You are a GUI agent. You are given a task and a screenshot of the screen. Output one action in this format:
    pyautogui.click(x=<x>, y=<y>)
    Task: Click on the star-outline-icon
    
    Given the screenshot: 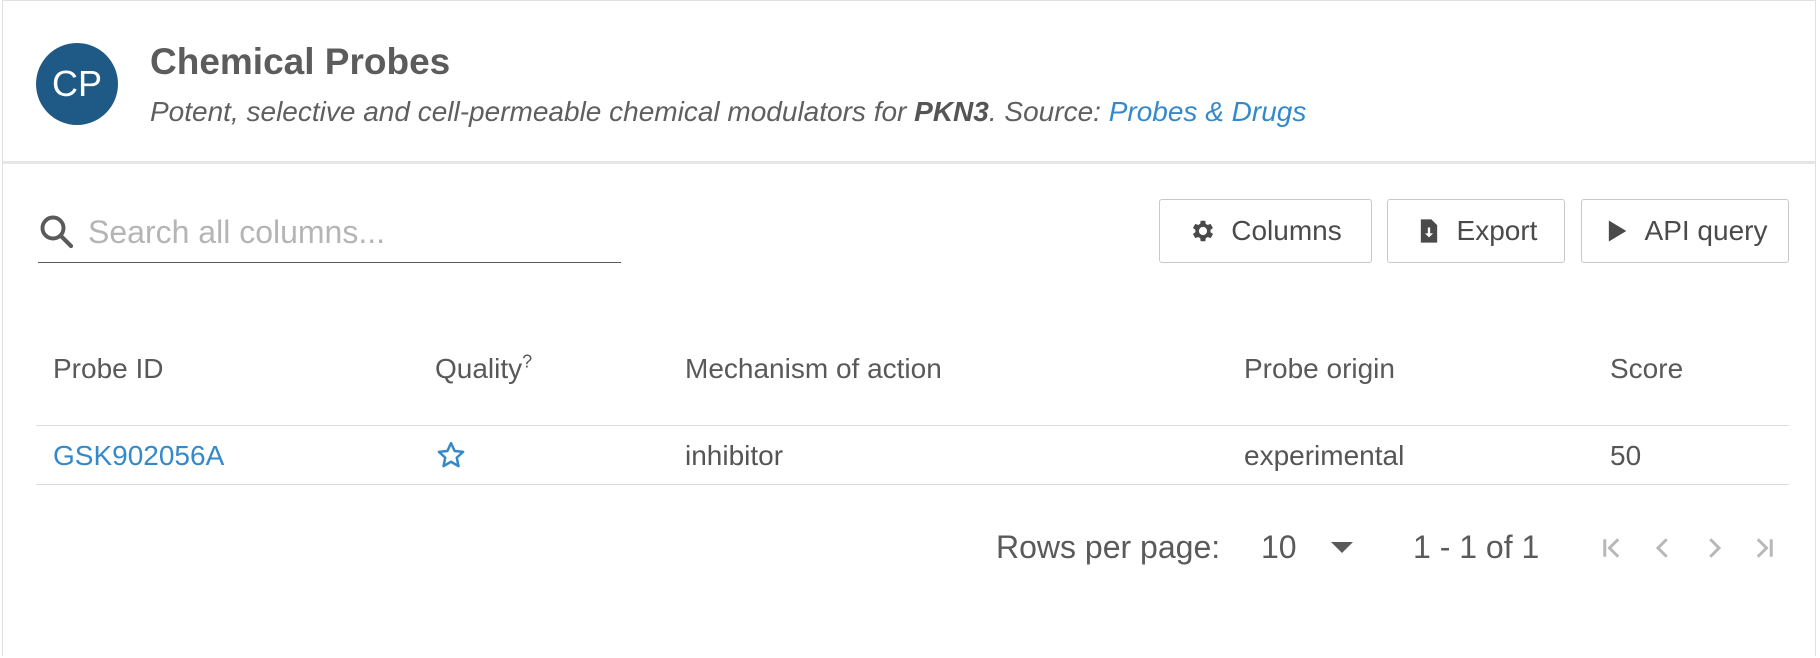 What is the action you would take?
    pyautogui.click(x=451, y=454)
    